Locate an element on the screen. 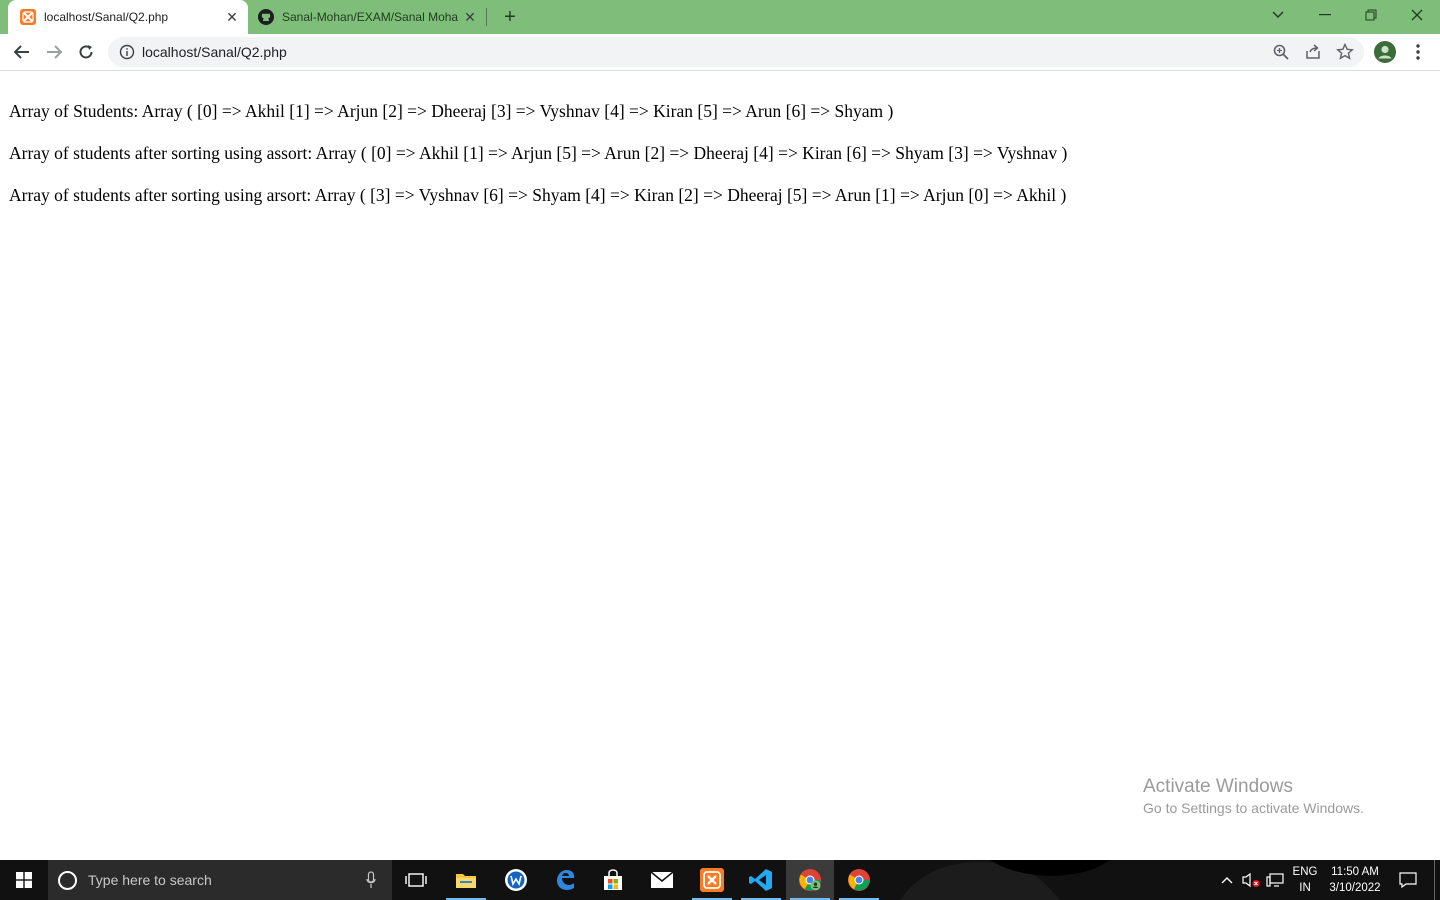 This screenshot has height=900, width=1440. forward-arrow-icon is located at coordinates (54, 52).